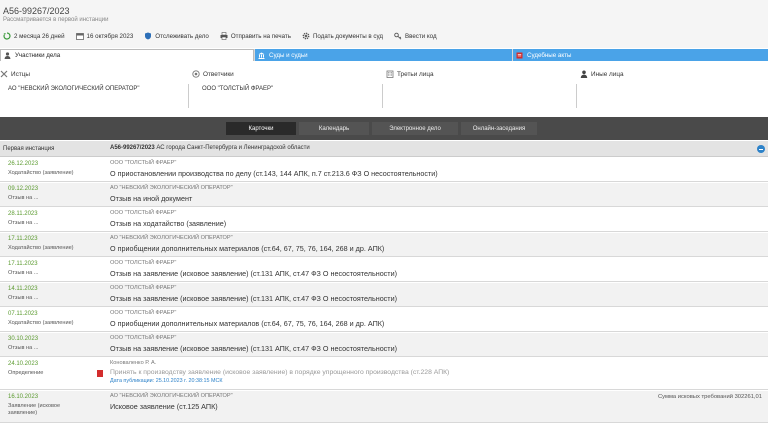 Image resolution: width=768 pixels, height=431 pixels. What do you see at coordinates (110, 36) in the screenshot?
I see `date-text: 16 октября 2023` at bounding box center [110, 36].